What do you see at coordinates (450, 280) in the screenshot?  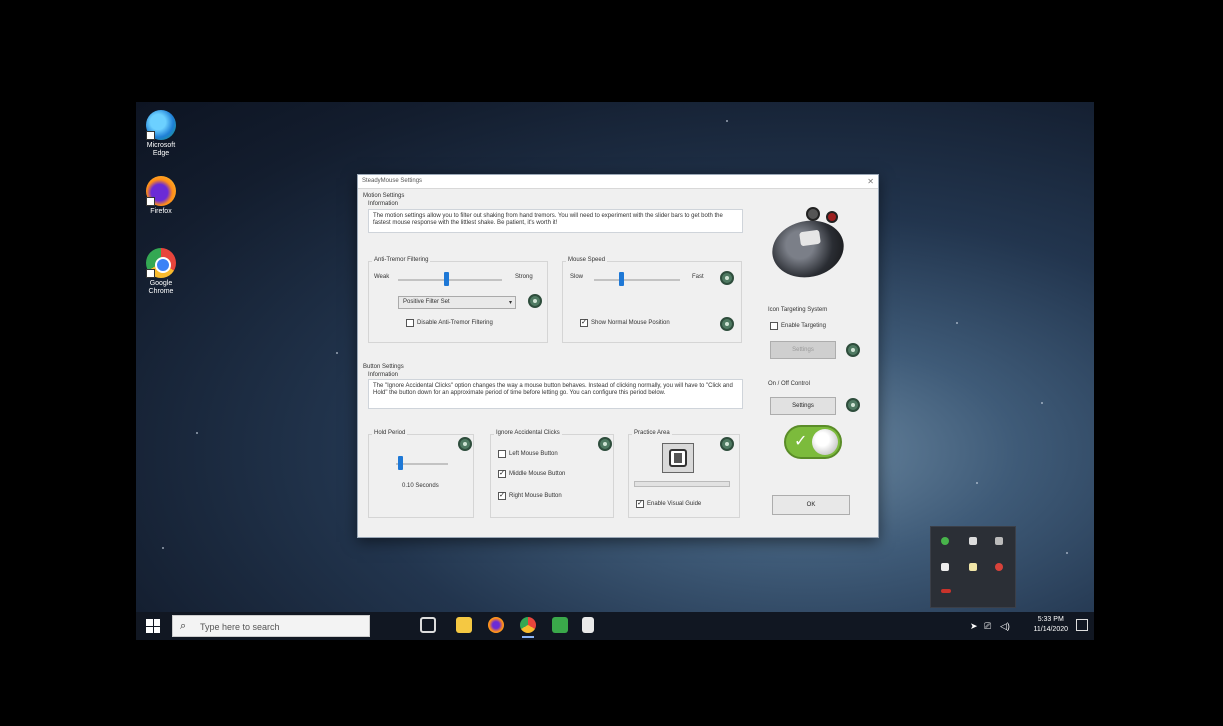 I see `anti-tremor-track` at bounding box center [450, 280].